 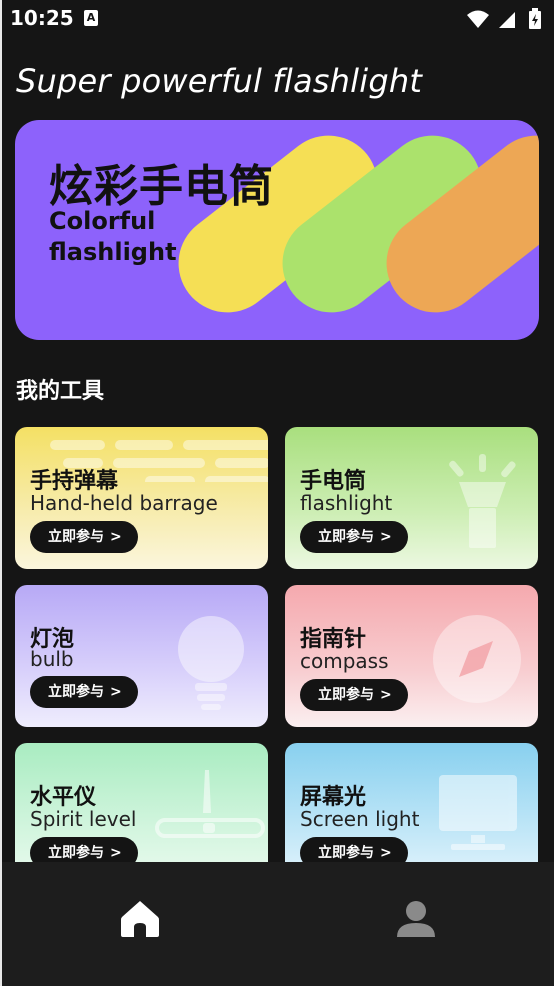 What do you see at coordinates (83, 819) in the screenshot?
I see `tool-title-en: Spirit level` at bounding box center [83, 819].